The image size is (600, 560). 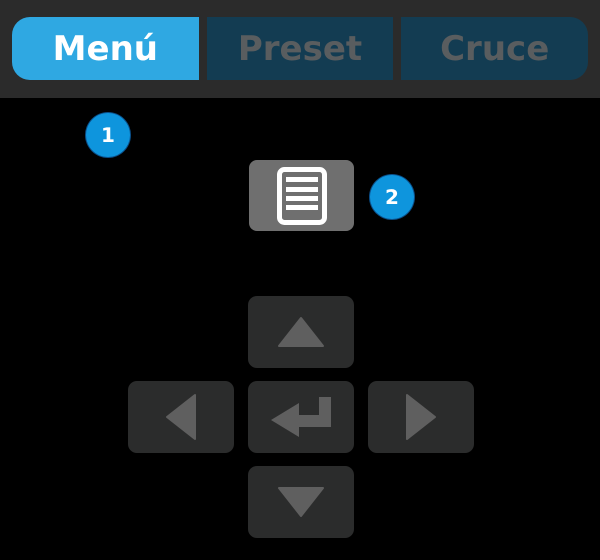 I want to click on up-button, so click(x=301, y=332).